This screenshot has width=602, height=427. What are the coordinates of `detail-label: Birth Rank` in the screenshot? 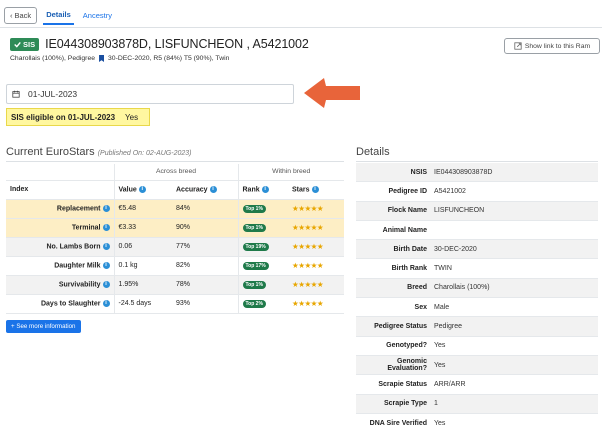 It's located at (409, 269).